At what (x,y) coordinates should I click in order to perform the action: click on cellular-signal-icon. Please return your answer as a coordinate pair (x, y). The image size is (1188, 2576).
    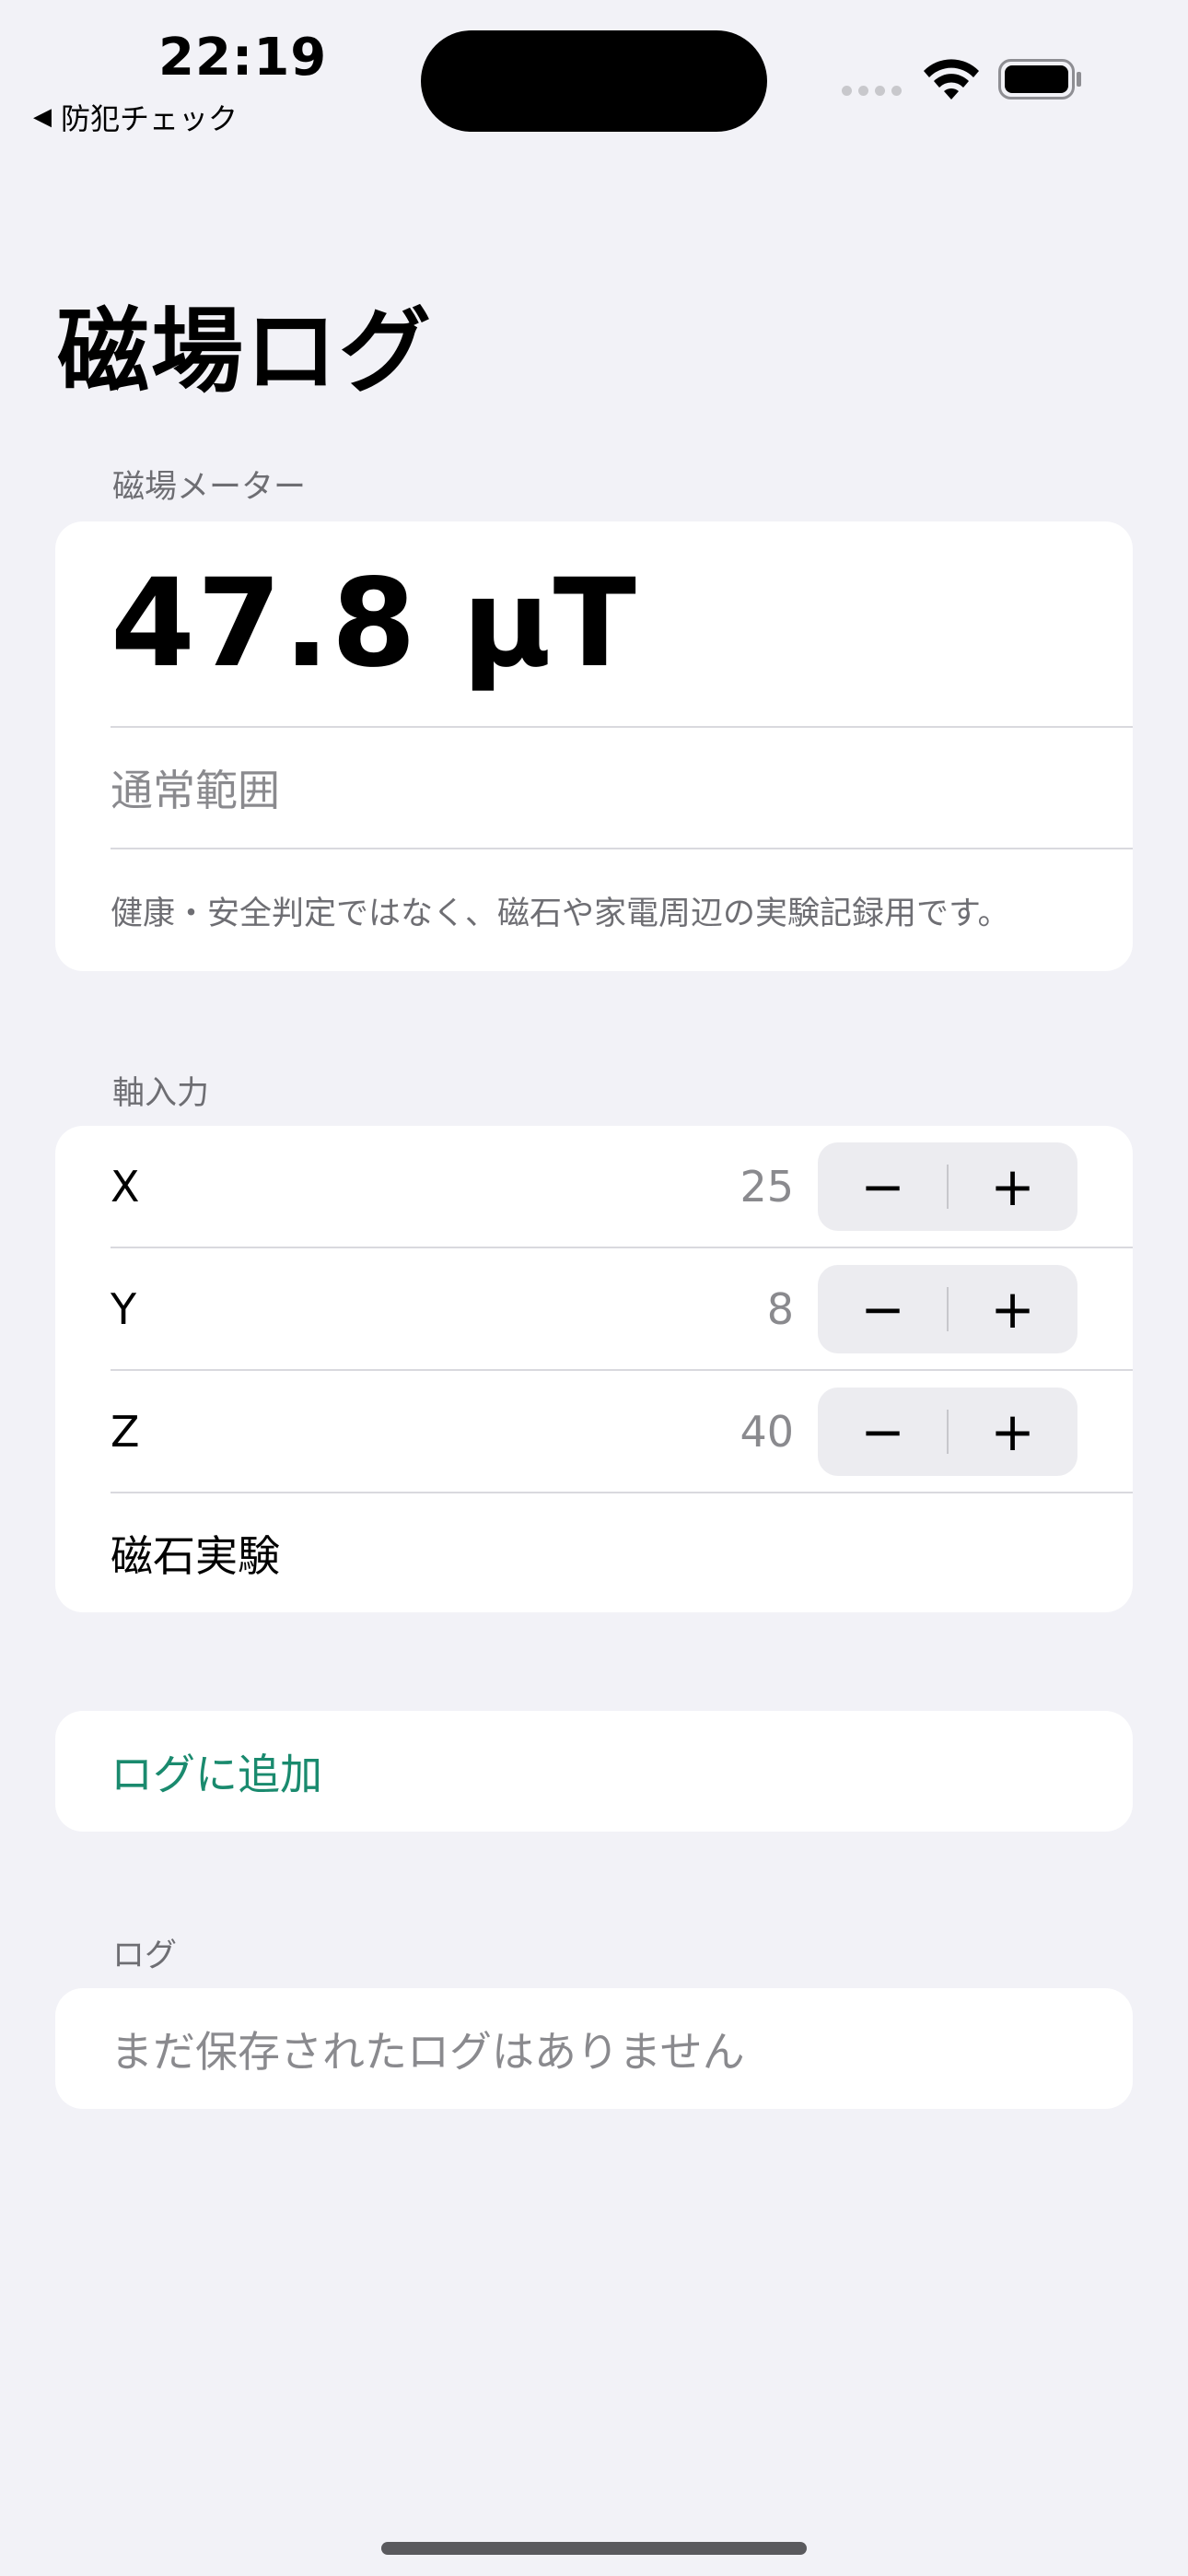
    Looking at the image, I should click on (872, 91).